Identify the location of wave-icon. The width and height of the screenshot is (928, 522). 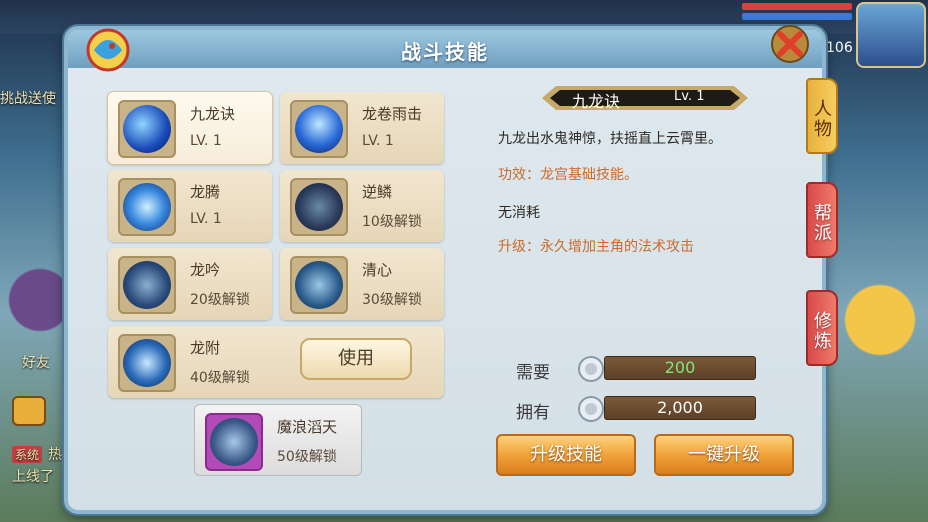
(147, 363).